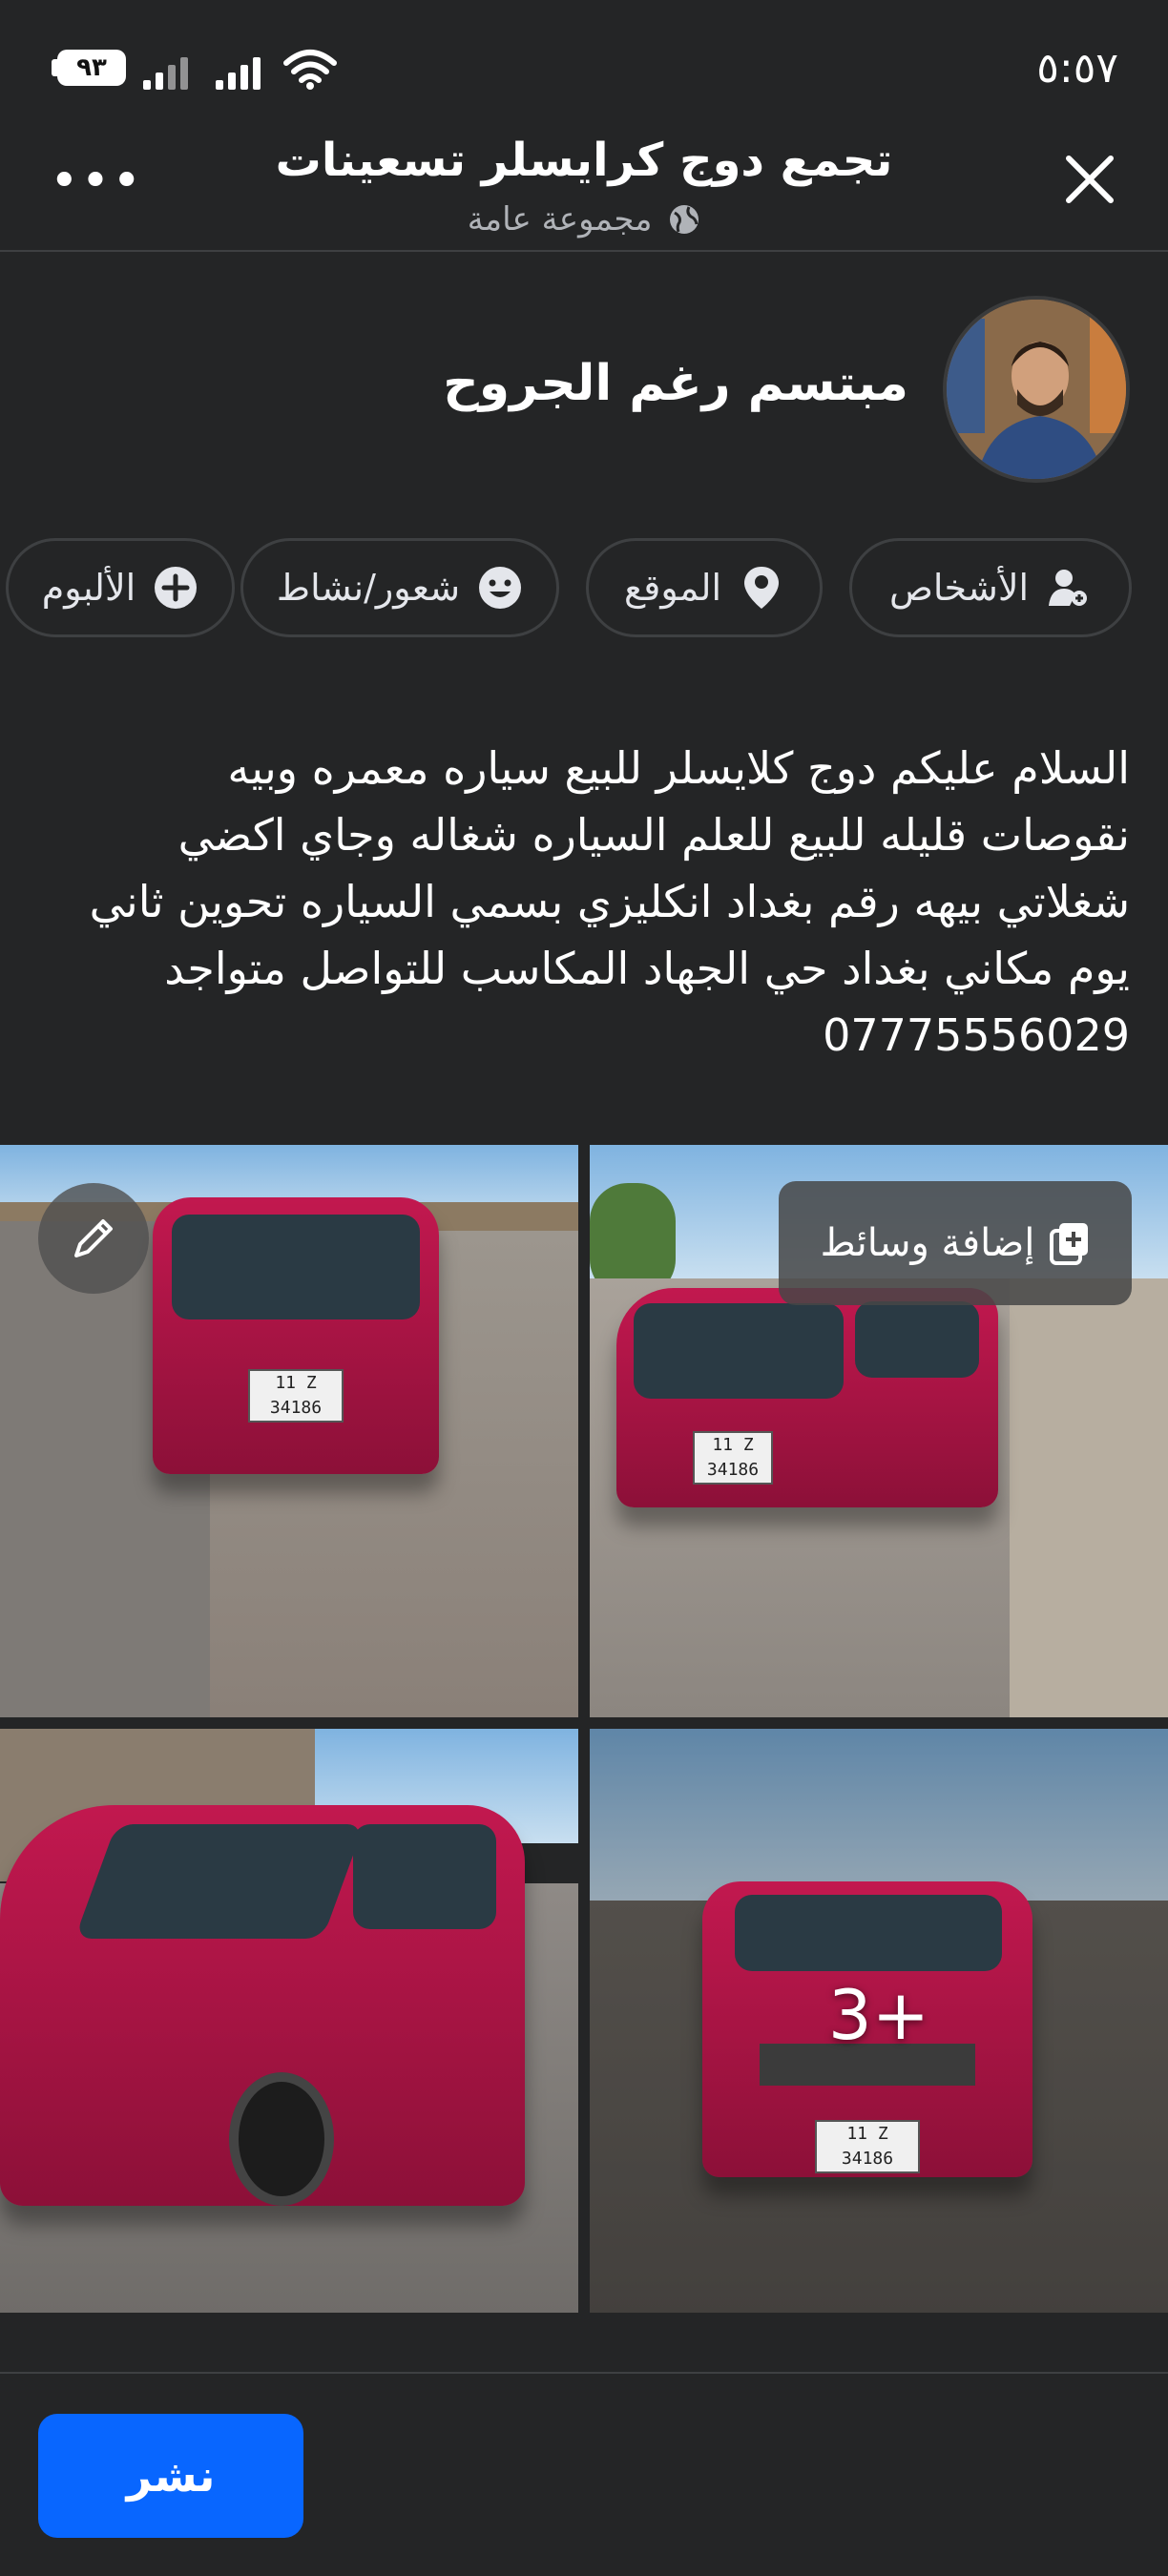 This screenshot has width=1168, height=2576. Describe the element at coordinates (879, 2015) in the screenshot. I see `more-photos-count: 3+` at that location.